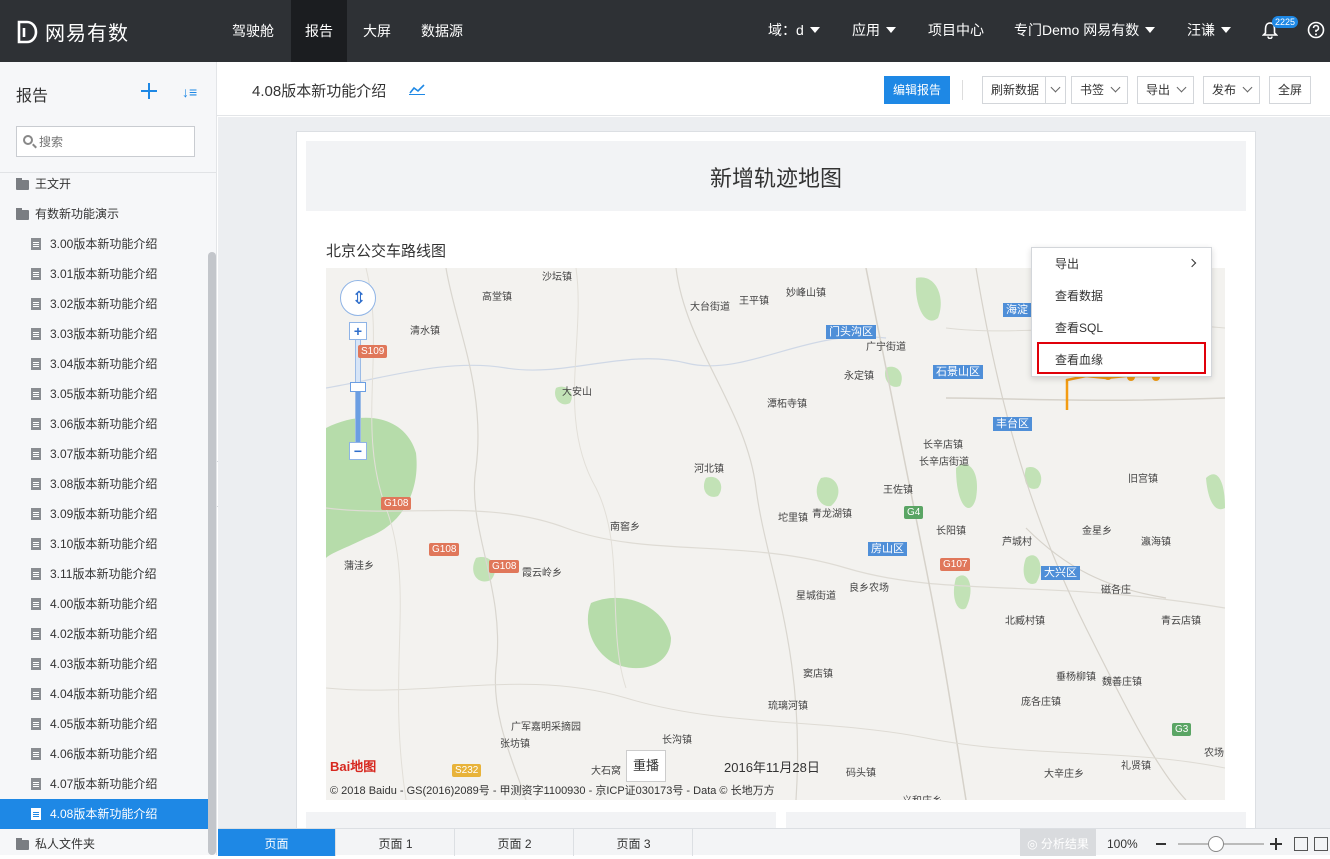  What do you see at coordinates (1201, 30) in the screenshot?
I see `user-name: 汪谦` at bounding box center [1201, 30].